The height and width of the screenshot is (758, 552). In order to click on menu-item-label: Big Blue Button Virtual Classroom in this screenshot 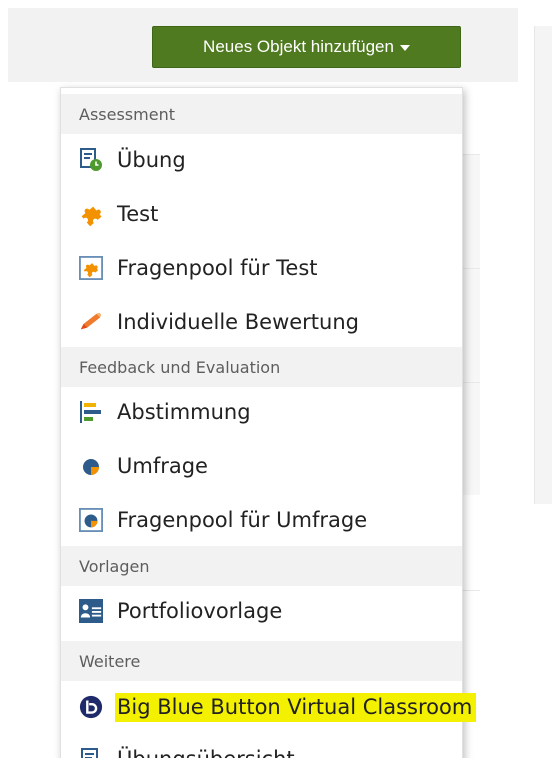, I will do `click(296, 707)`.